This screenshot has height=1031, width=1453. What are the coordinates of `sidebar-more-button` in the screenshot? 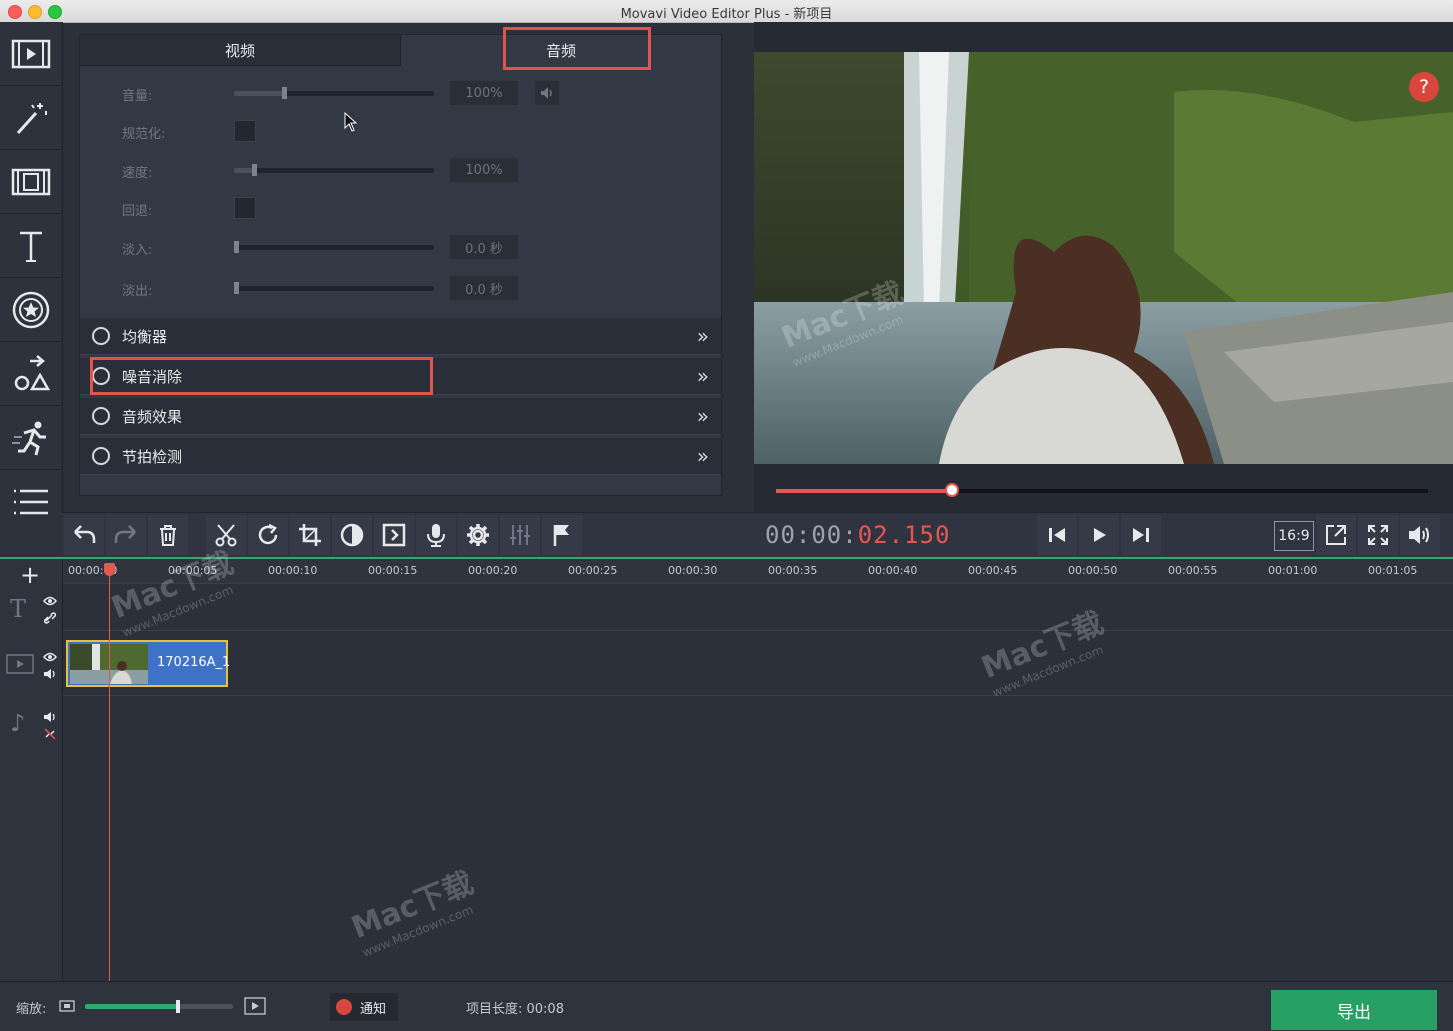 It's located at (31, 501).